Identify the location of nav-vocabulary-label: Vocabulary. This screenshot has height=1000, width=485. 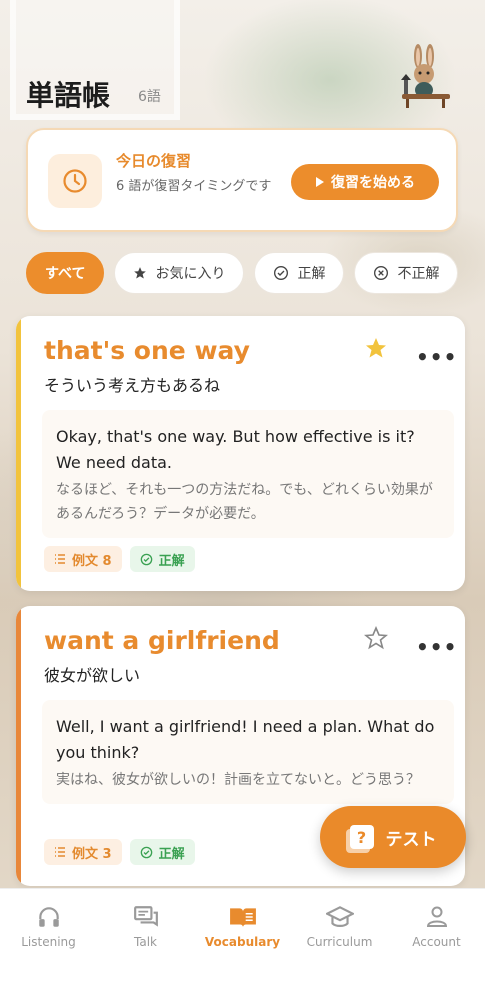
(242, 942).